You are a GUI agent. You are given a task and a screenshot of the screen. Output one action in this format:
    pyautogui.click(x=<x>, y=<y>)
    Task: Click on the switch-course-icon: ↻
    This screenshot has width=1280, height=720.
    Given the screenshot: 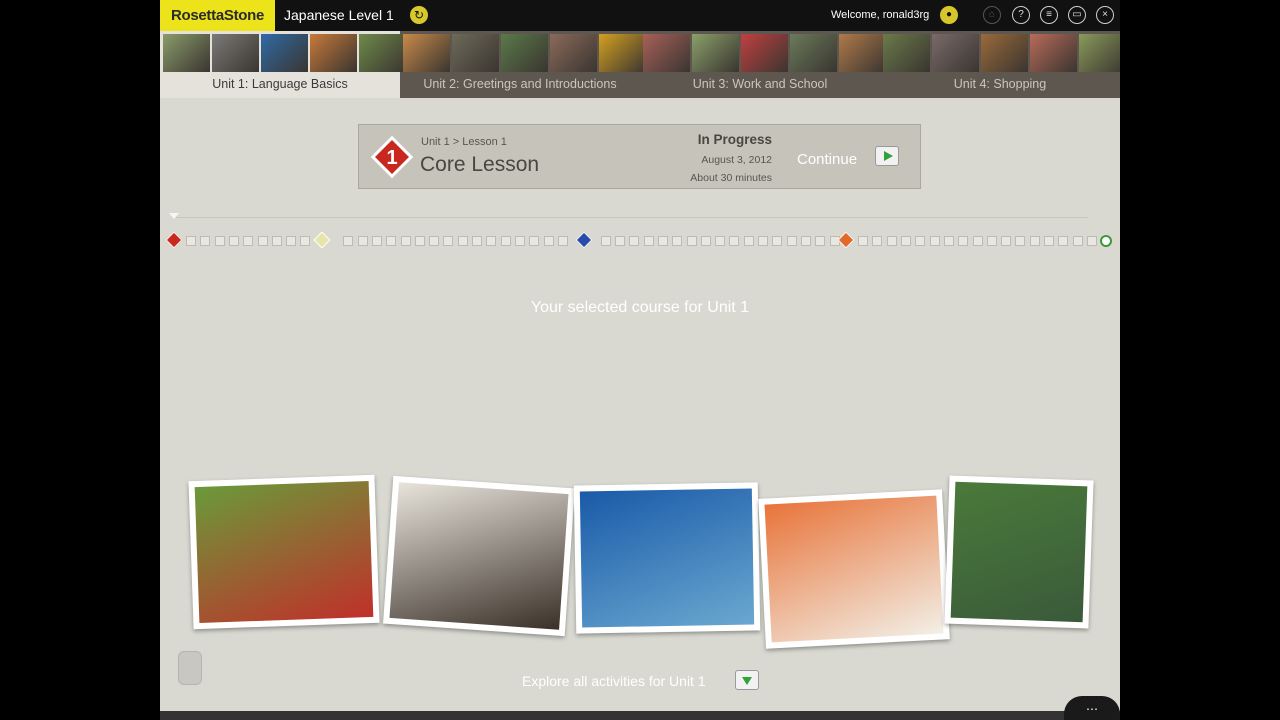 What is the action you would take?
    pyautogui.click(x=419, y=15)
    